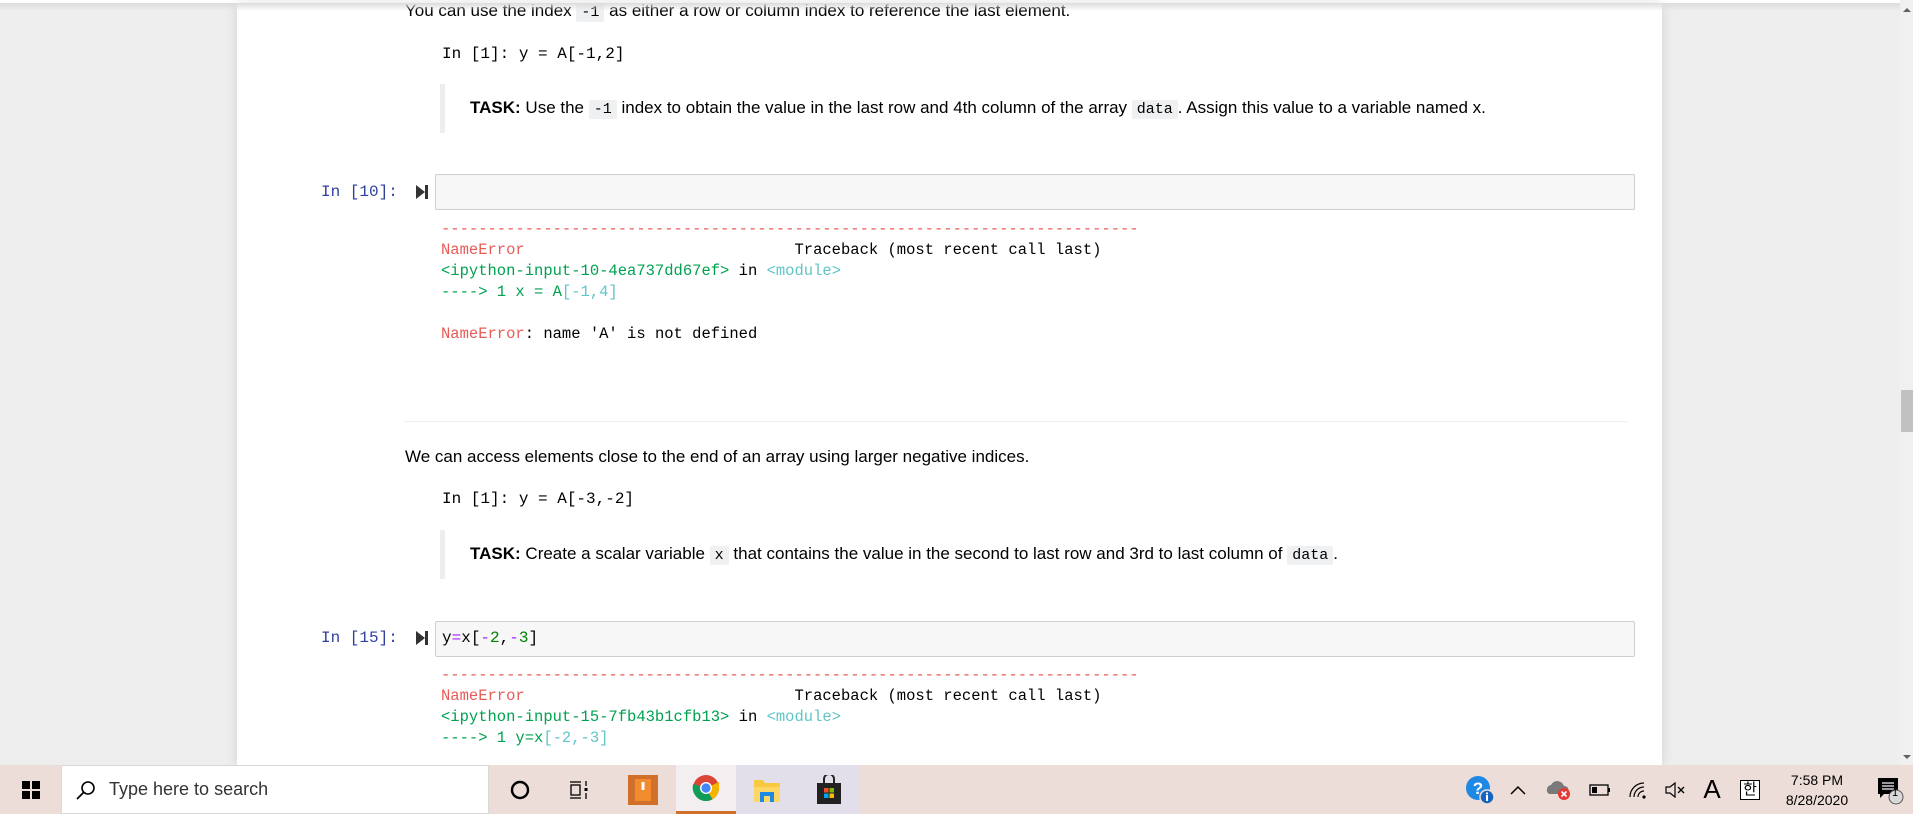 This screenshot has height=814, width=1913. I want to click on clock: 7:58 PM 8/28/2020, so click(1817, 789).